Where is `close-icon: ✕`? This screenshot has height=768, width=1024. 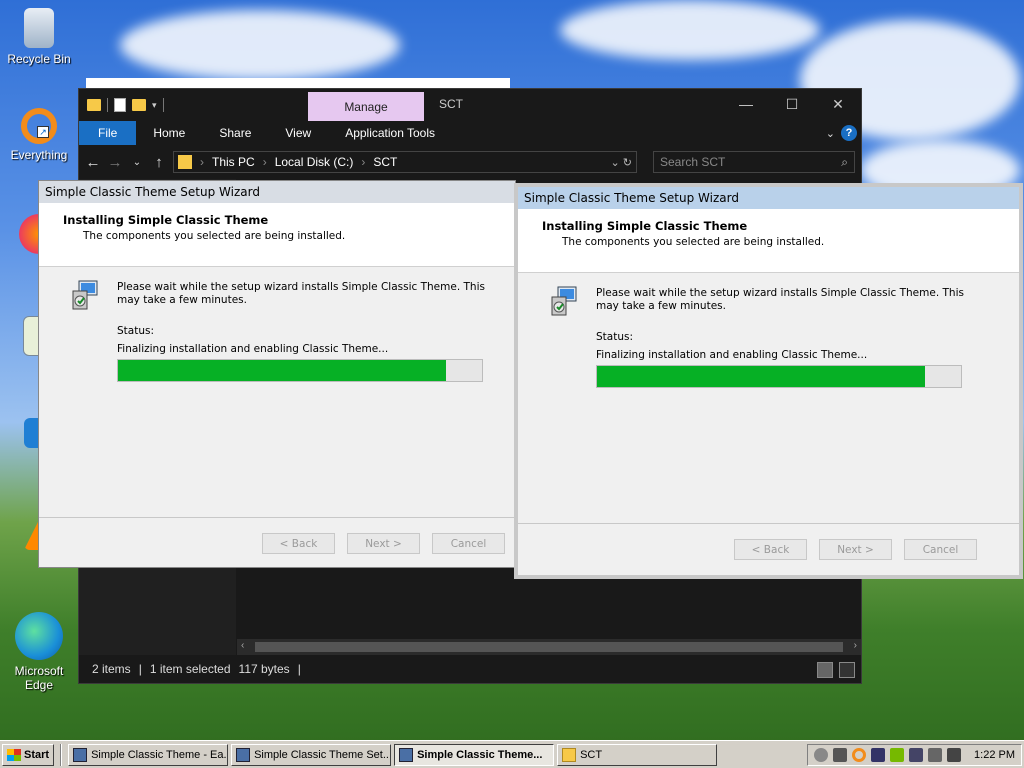 close-icon: ✕ is located at coordinates (838, 104).